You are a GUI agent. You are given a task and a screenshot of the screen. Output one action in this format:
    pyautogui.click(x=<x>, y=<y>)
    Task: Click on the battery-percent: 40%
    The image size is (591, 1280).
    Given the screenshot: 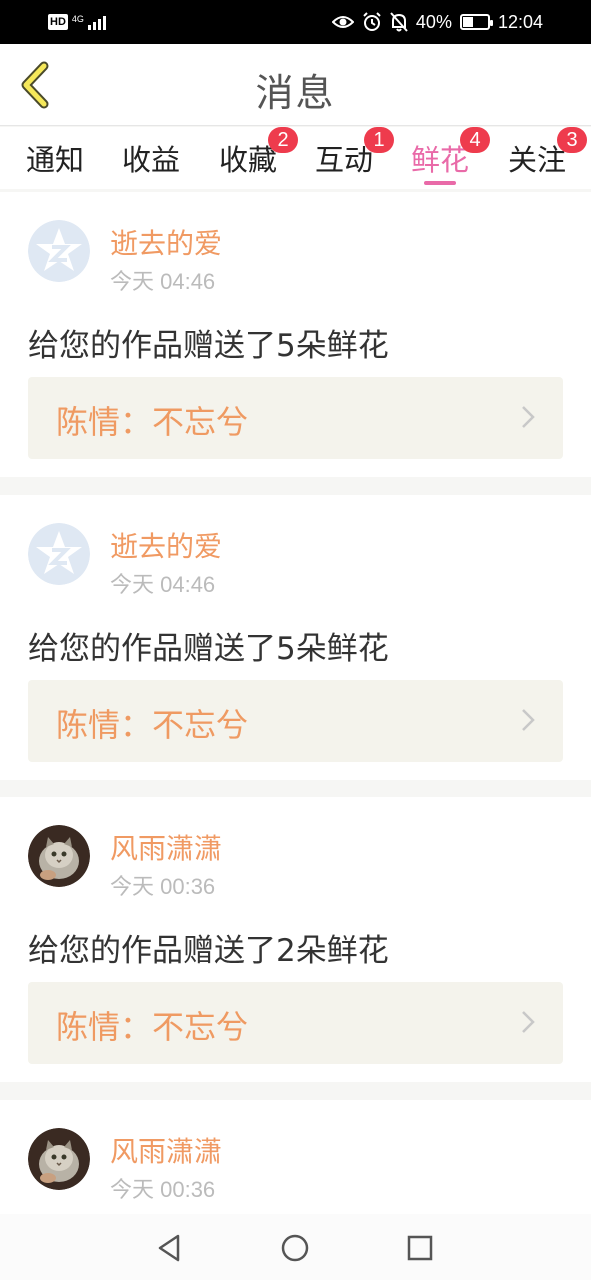 What is the action you would take?
    pyautogui.click(x=433, y=21)
    